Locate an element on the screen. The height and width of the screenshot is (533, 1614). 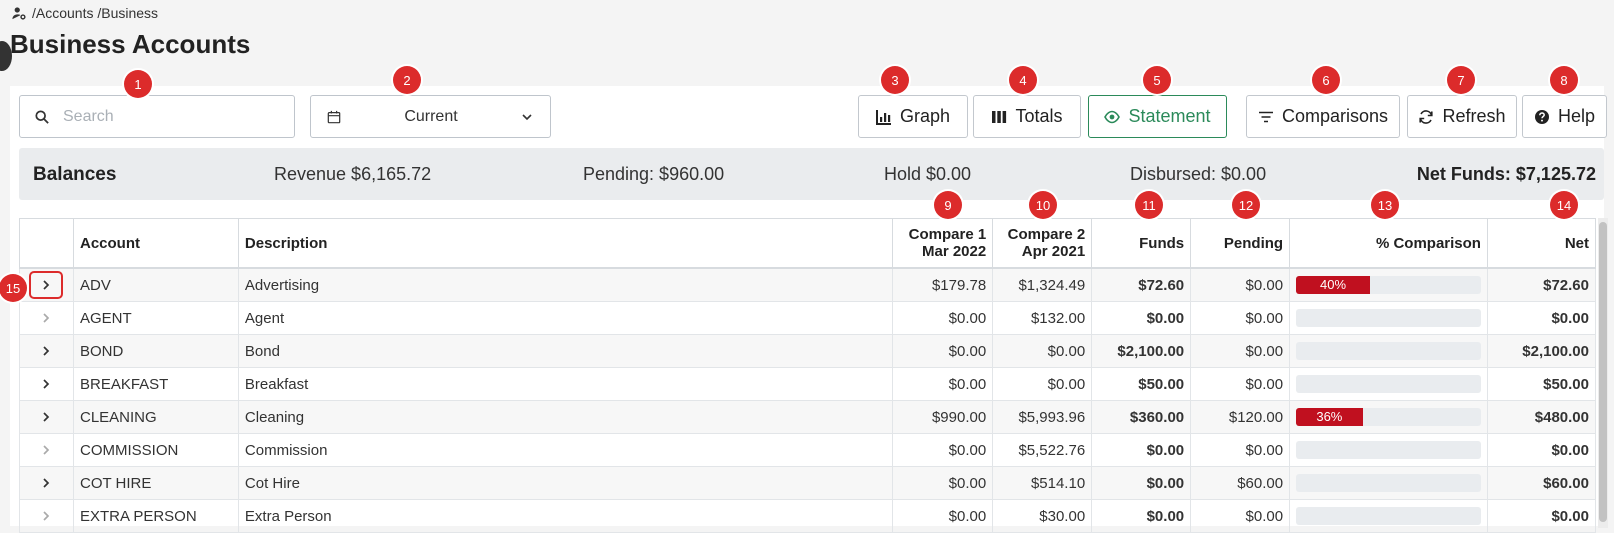
bar-chart-icon is located at coordinates (883, 117).